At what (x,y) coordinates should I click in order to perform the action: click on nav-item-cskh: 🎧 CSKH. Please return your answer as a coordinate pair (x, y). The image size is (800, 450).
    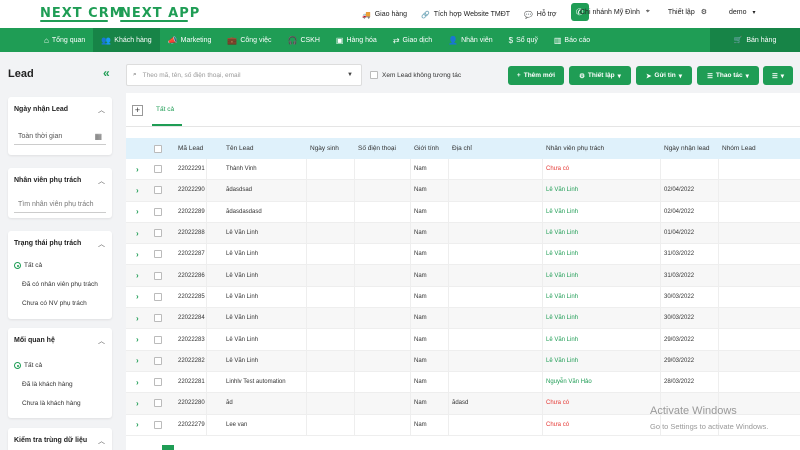
    Looking at the image, I should click on (303, 40).